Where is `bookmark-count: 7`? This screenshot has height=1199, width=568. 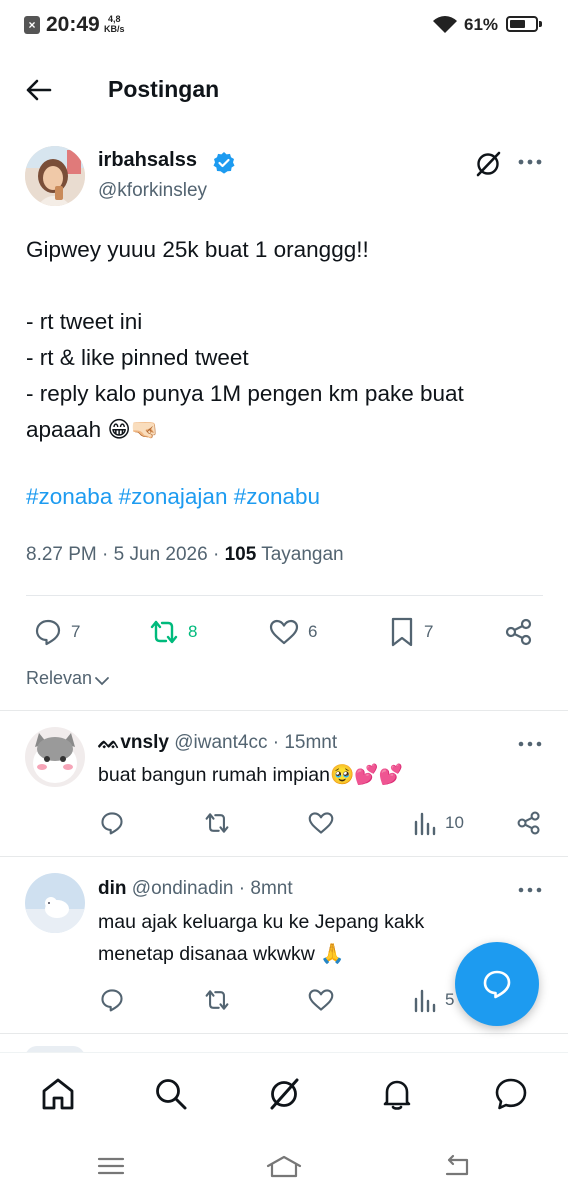
bookmark-count: 7 is located at coordinates (429, 631).